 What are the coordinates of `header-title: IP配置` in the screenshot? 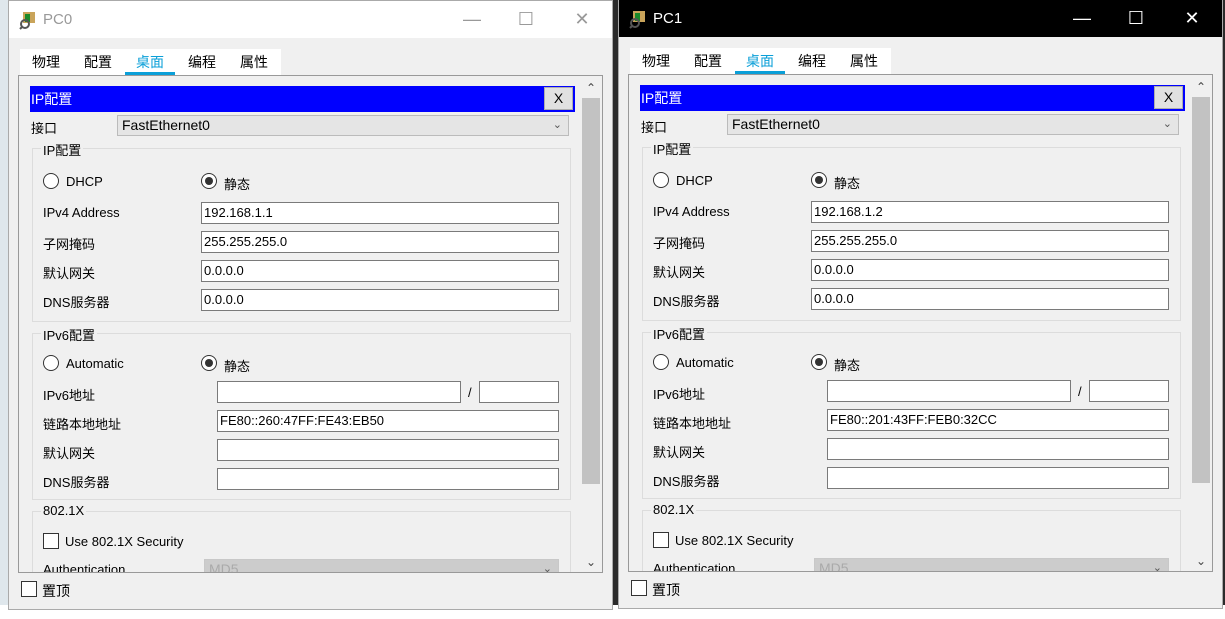 It's located at (52, 99).